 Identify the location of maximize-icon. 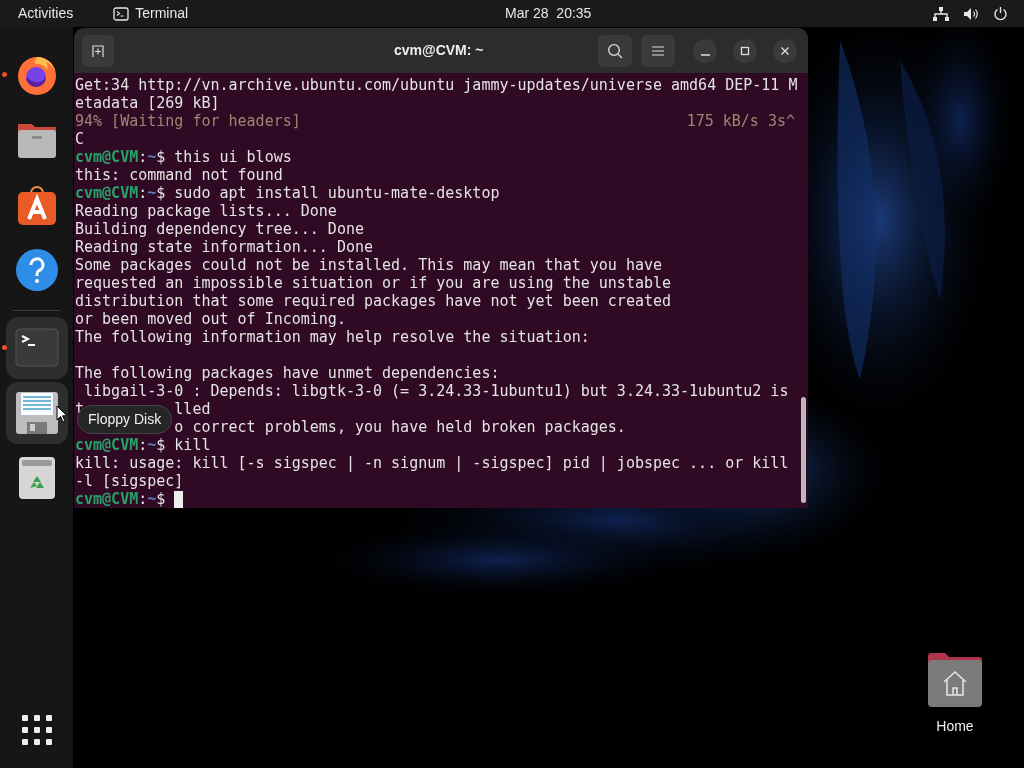
(745, 50).